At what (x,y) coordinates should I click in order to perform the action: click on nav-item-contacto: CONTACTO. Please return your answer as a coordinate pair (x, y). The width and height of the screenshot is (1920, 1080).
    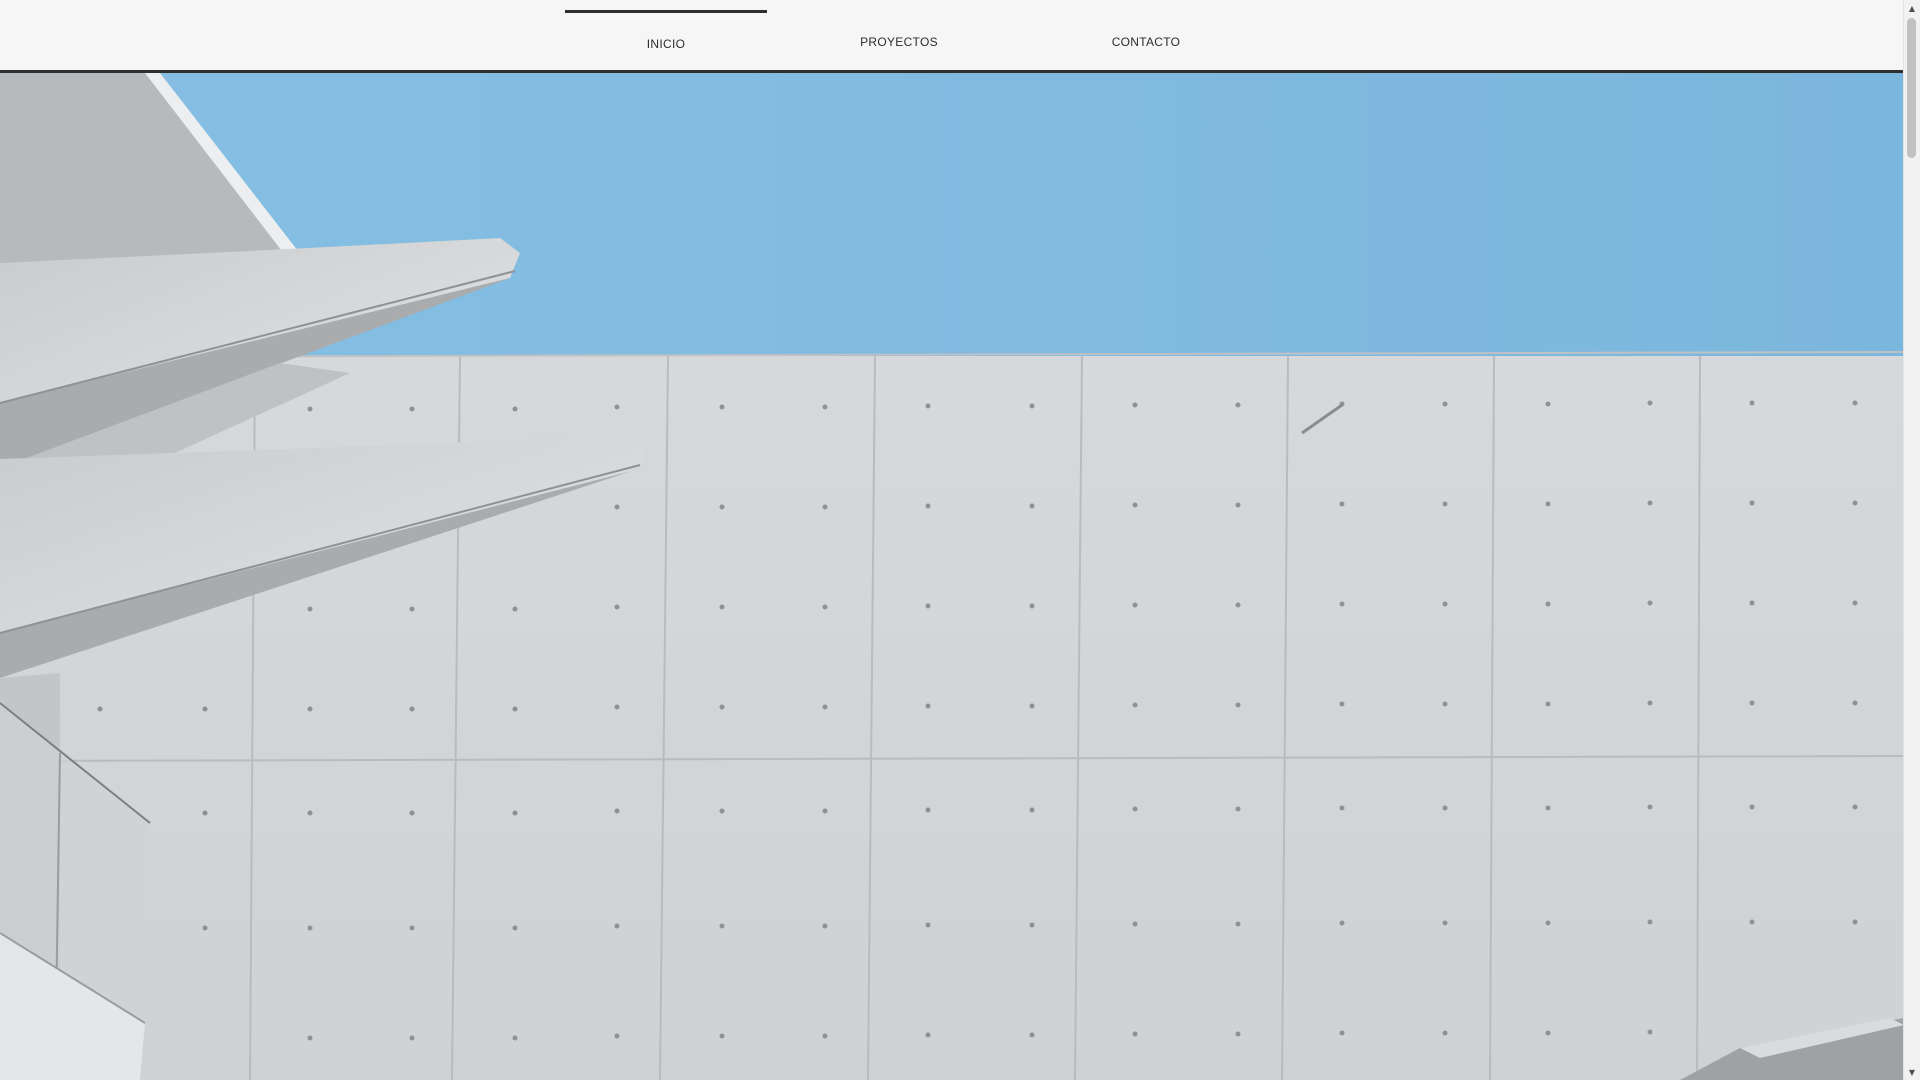
    Looking at the image, I should click on (1146, 40).